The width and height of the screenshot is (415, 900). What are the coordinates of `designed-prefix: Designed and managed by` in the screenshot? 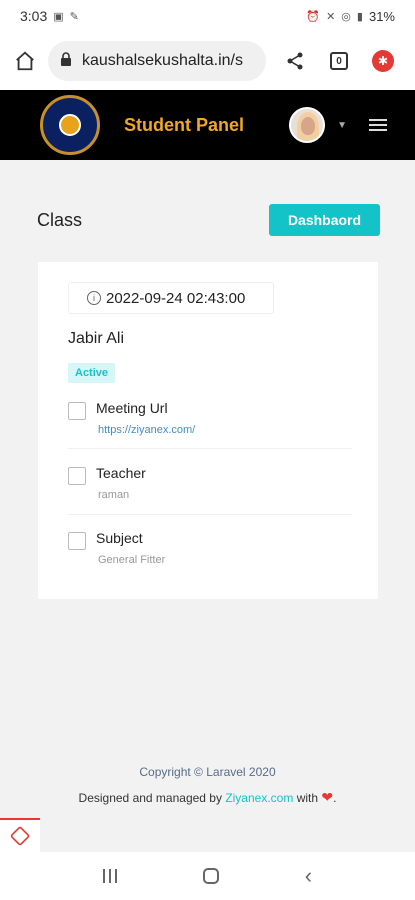 It's located at (150, 798).